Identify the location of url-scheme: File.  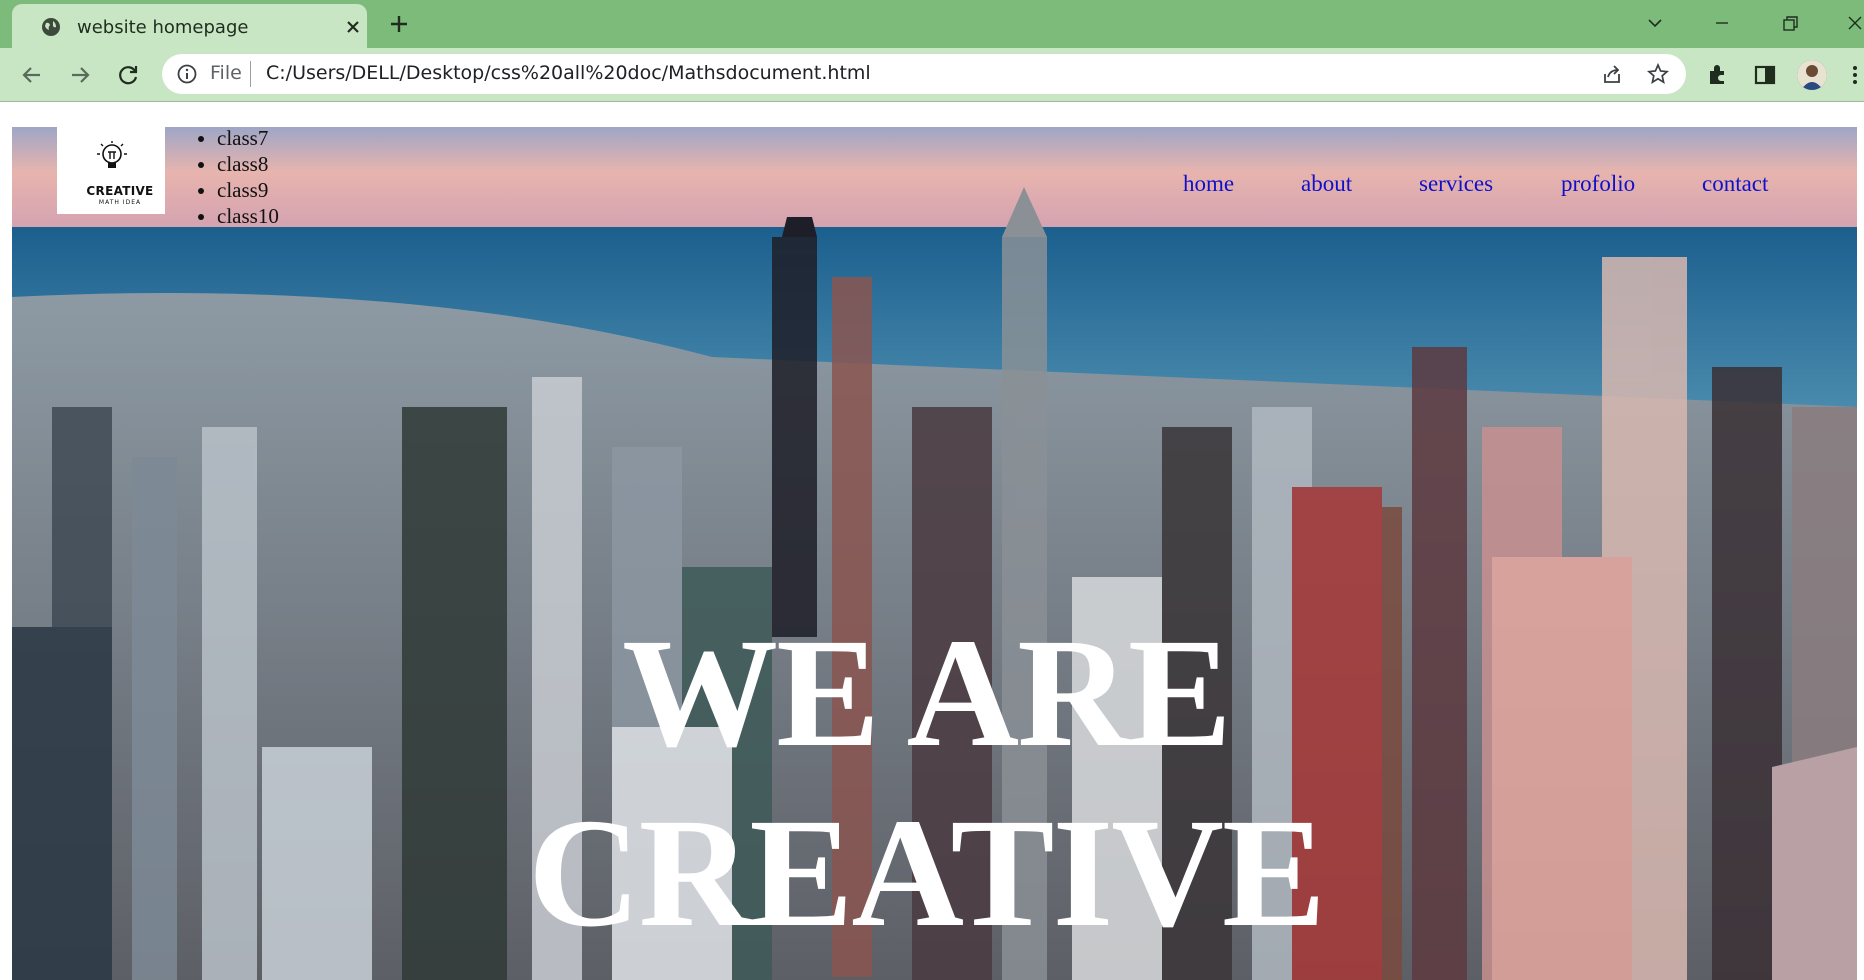
(226, 73).